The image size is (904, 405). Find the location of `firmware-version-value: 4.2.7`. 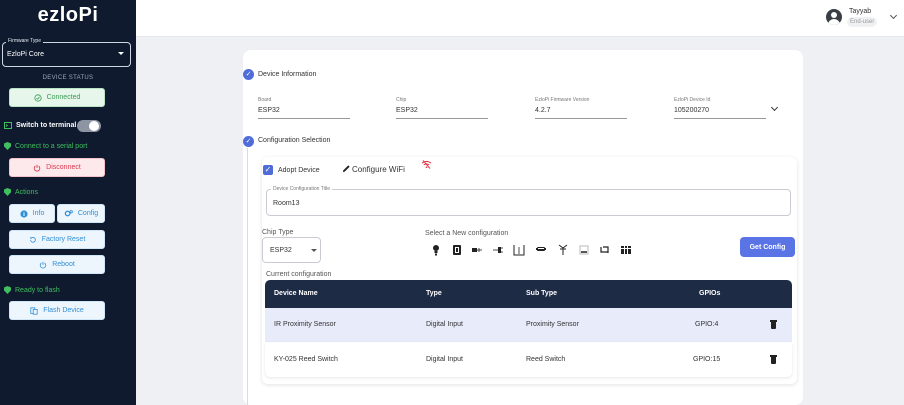

firmware-version-value: 4.2.7 is located at coordinates (543, 110).